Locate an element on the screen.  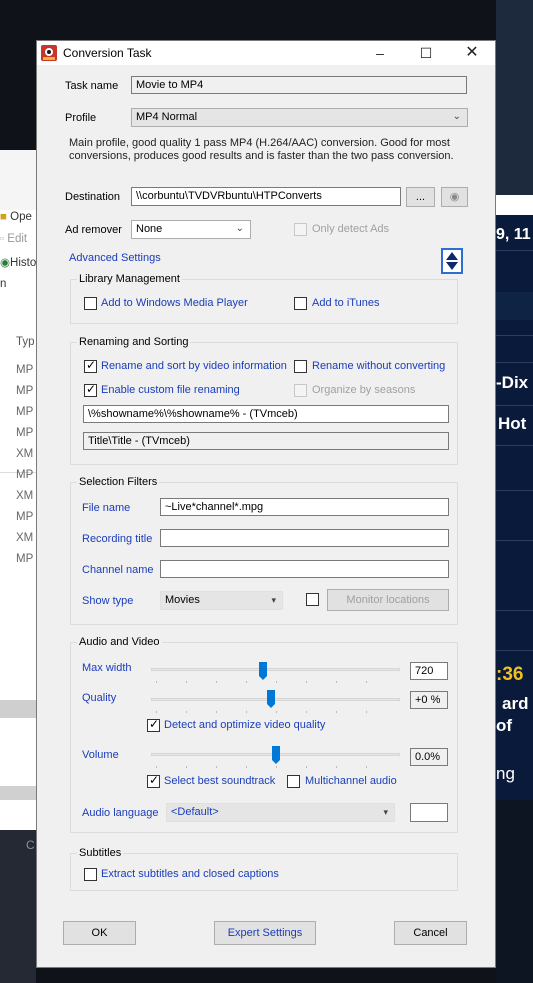
rename-preview-field: Title\Title - (TVmceb) is located at coordinates (266, 441).